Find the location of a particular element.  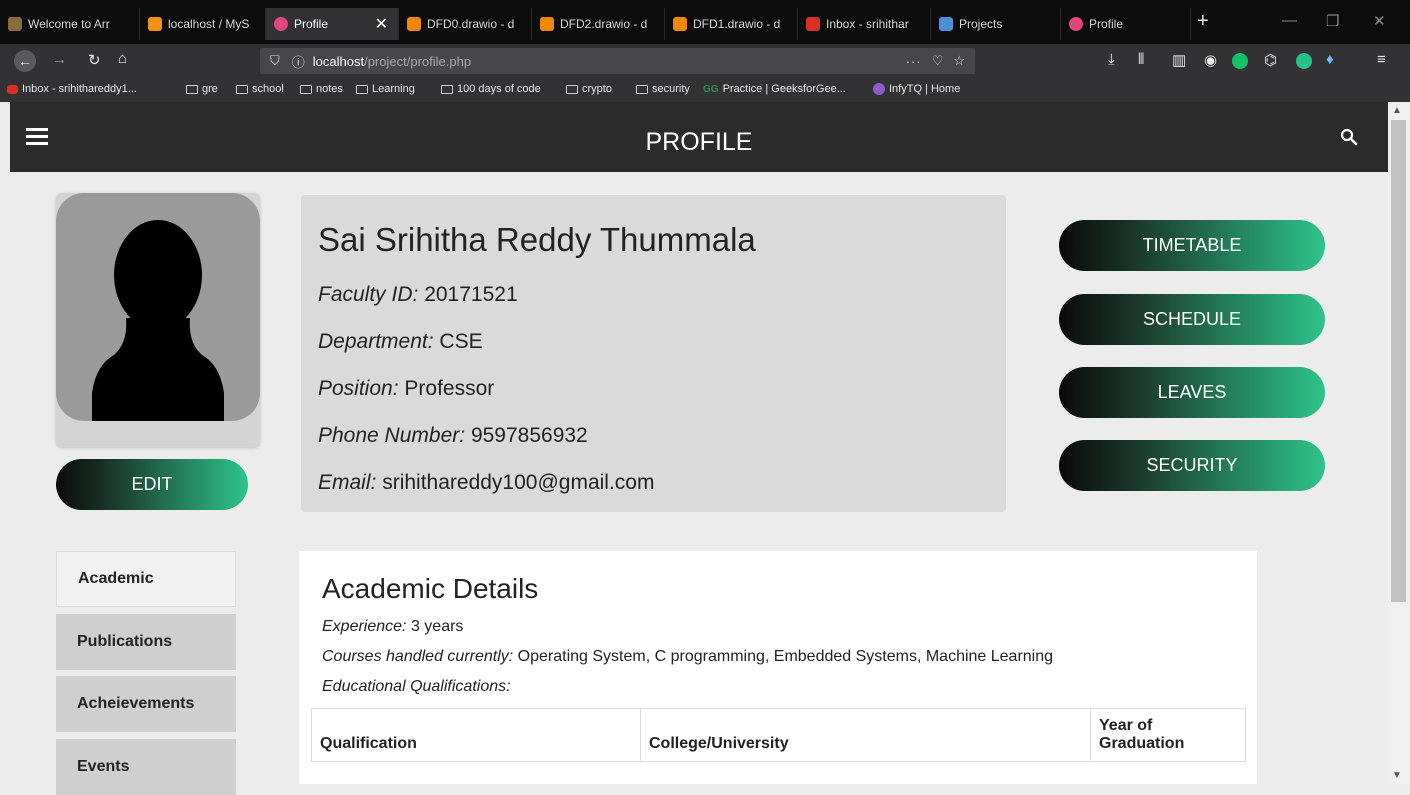

bookmark-star-icon: ☆ is located at coordinates (959, 61).